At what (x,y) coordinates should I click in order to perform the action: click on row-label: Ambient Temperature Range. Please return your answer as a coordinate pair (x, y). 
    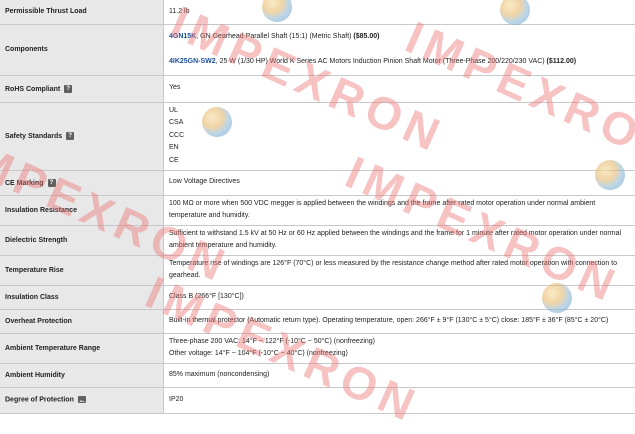
    Looking at the image, I should click on (82, 348).